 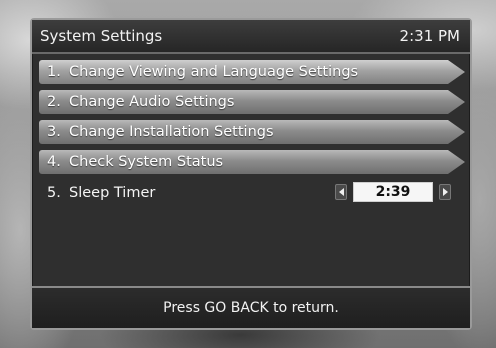 I want to click on right-arrow-icon, so click(x=445, y=192).